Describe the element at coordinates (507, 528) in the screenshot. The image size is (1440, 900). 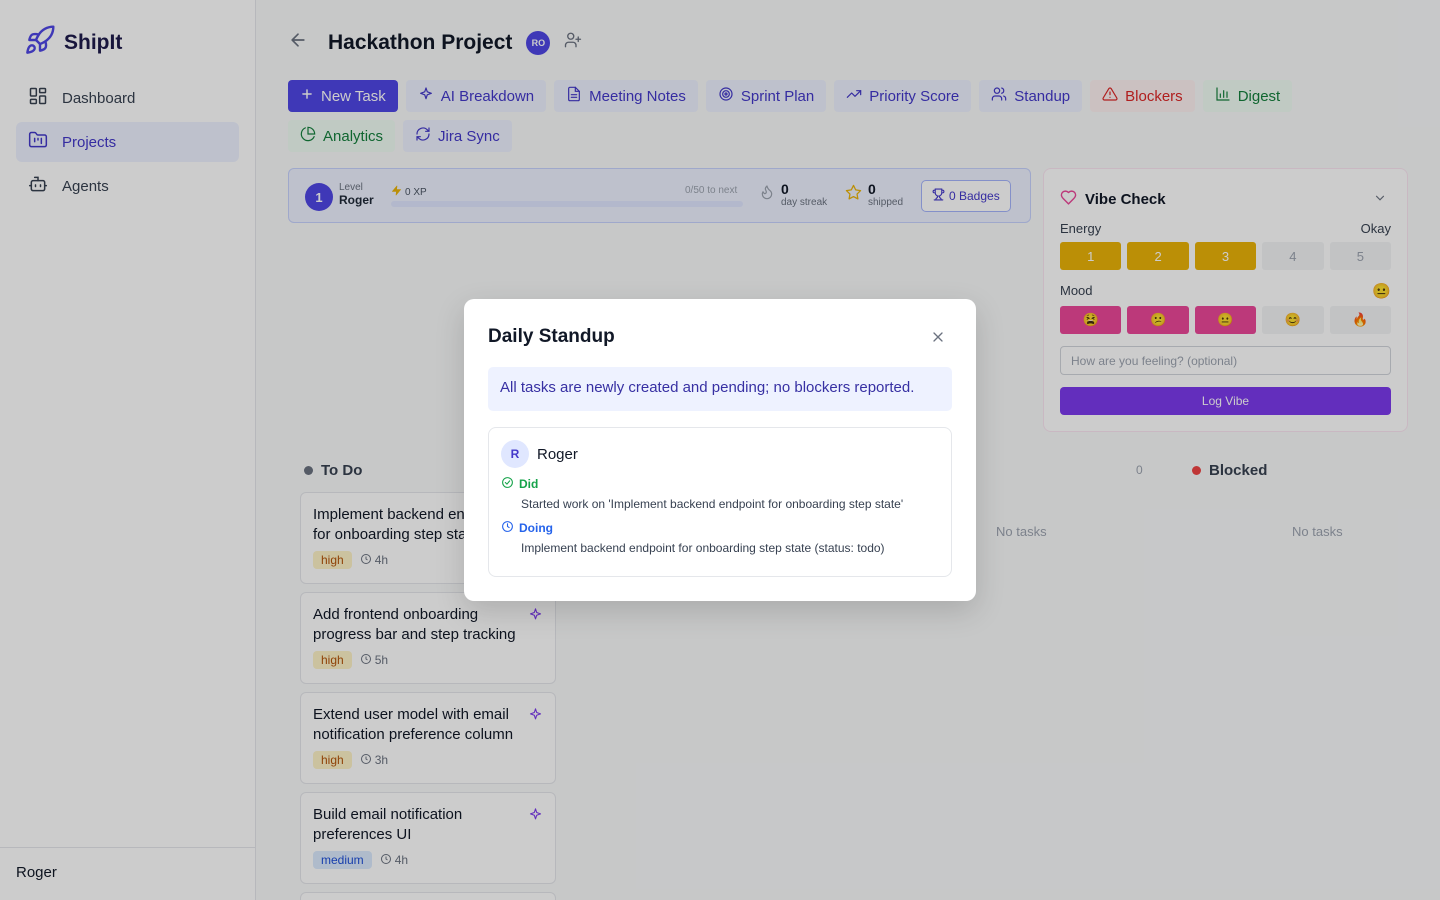
I see `clock-icon` at that location.